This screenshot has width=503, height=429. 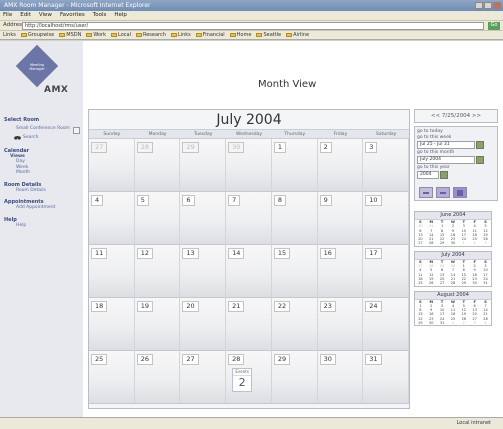 I want to click on day-cell: 24, so click(x=386, y=324).